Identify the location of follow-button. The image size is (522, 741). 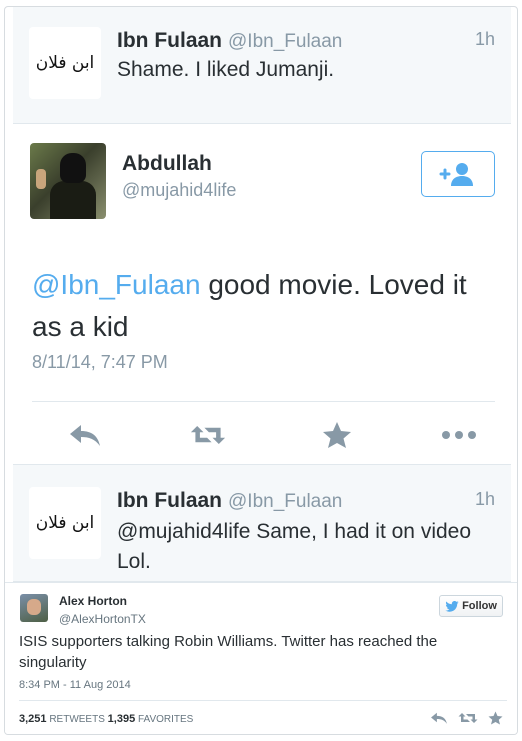
(458, 174).